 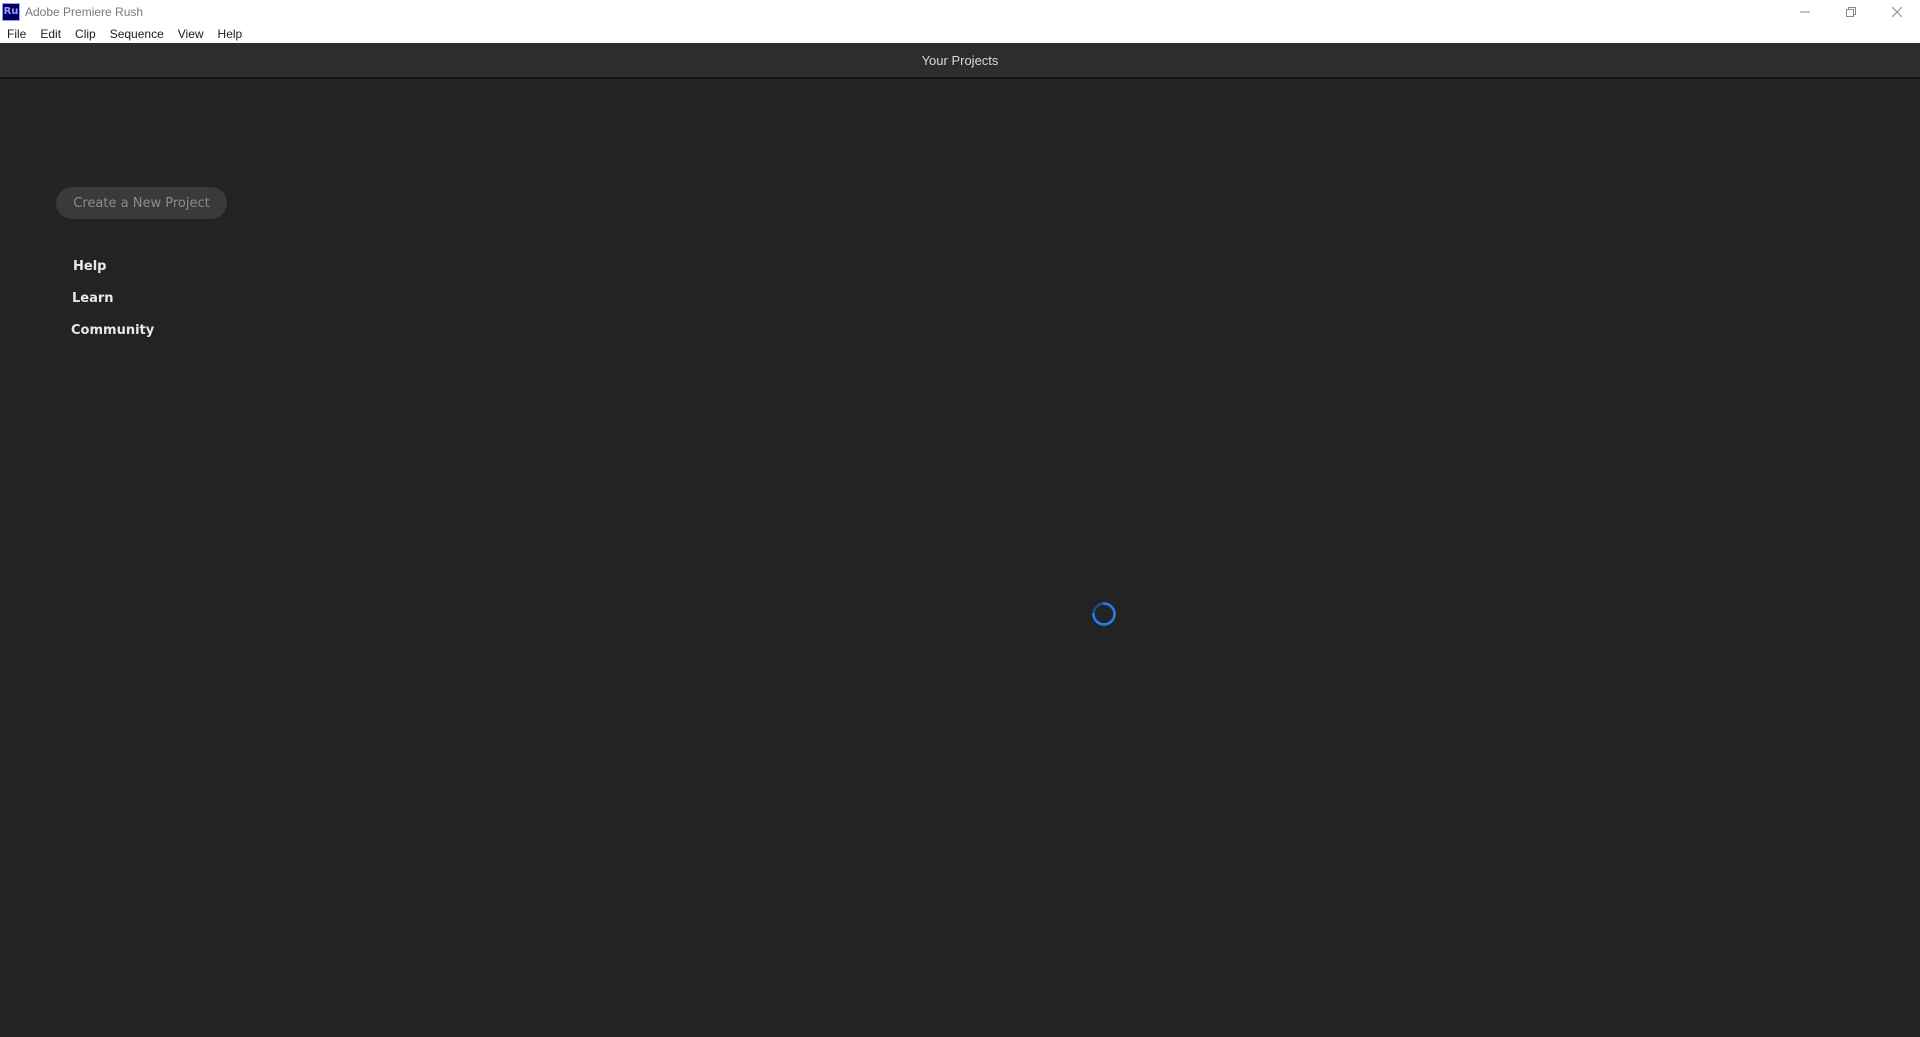 I want to click on menu-file: File, so click(x=16, y=34).